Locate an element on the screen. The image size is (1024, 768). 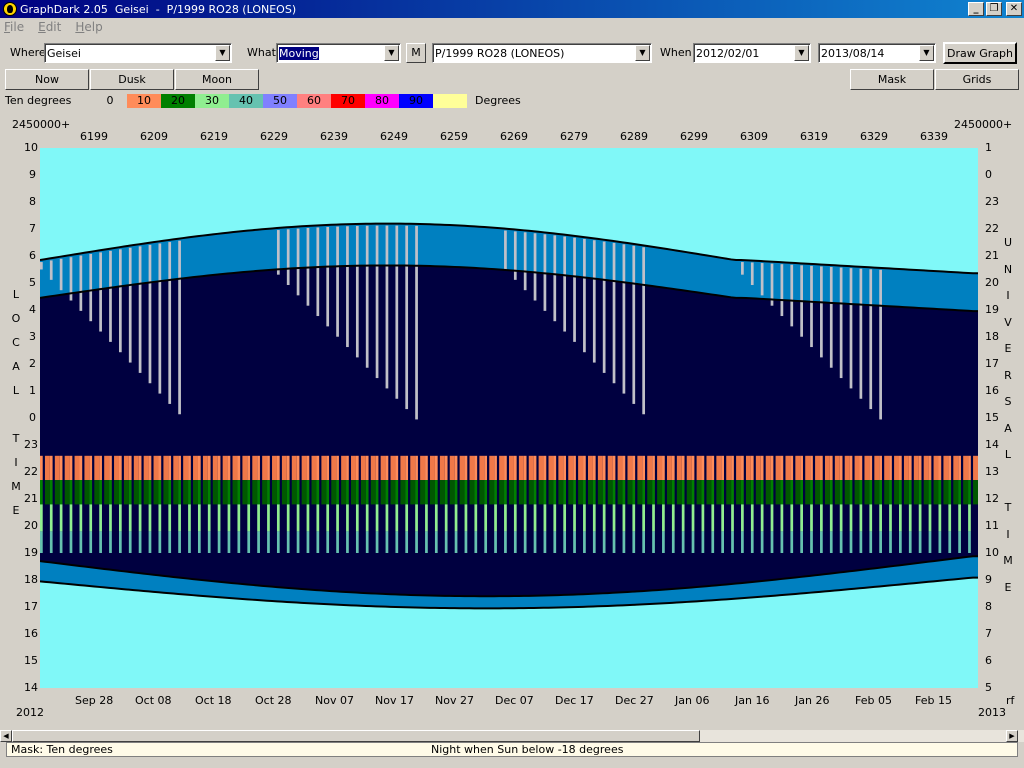
local-time-letter: C is located at coordinates (16, 342).